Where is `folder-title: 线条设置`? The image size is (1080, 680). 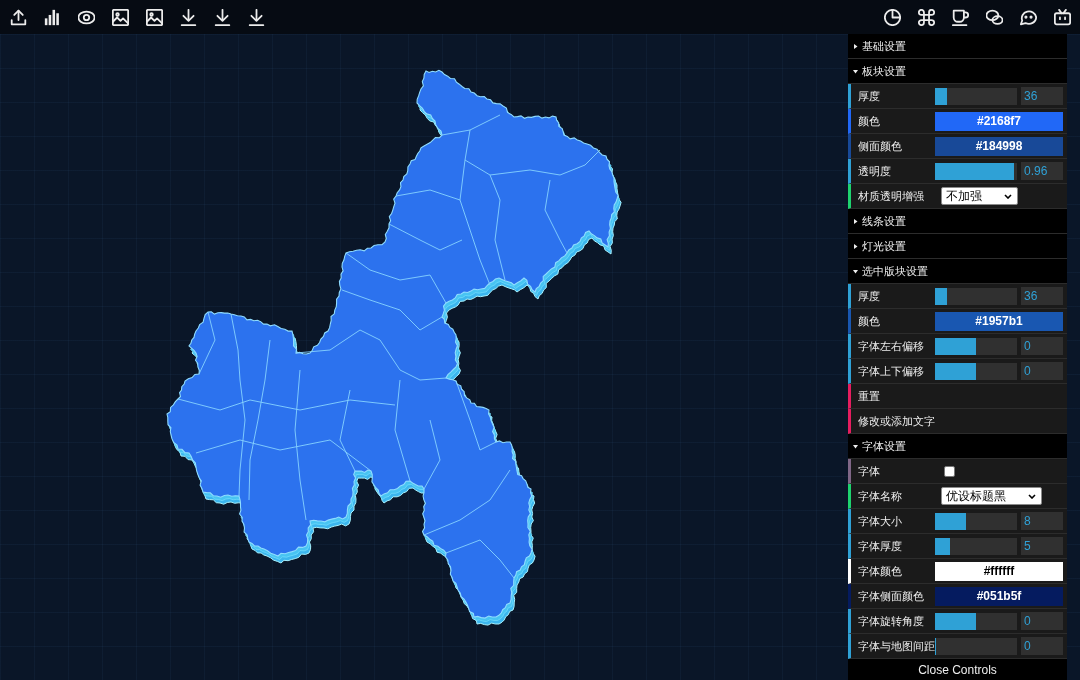
folder-title: 线条设置 is located at coordinates (957, 221).